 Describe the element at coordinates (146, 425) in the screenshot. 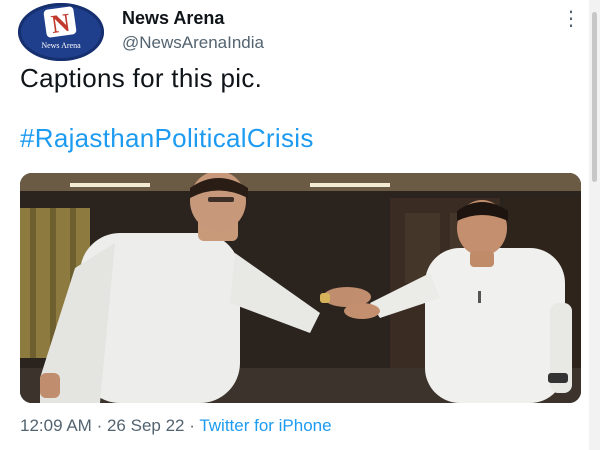

I see `tweet-date: 26 Sep 22` at that location.